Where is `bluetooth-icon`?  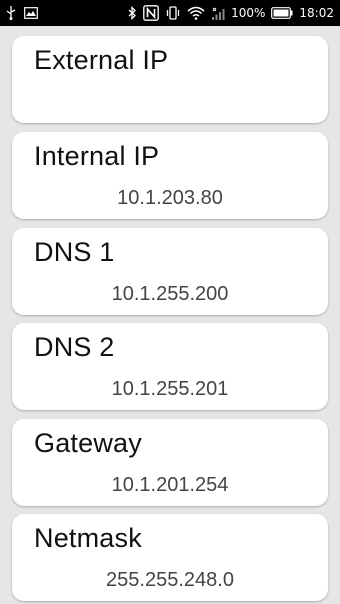
bluetooth-icon is located at coordinates (132, 13).